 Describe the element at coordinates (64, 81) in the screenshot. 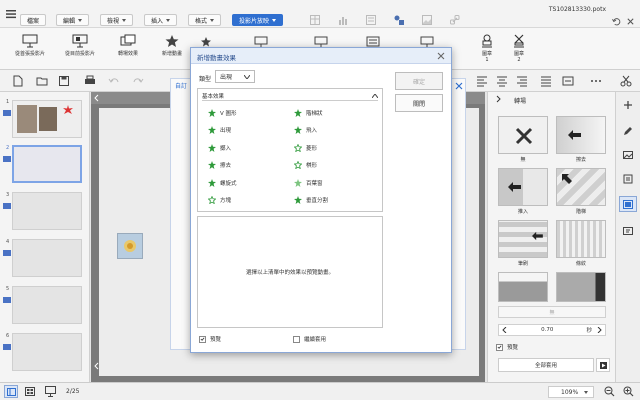

I see `save-icon` at that location.